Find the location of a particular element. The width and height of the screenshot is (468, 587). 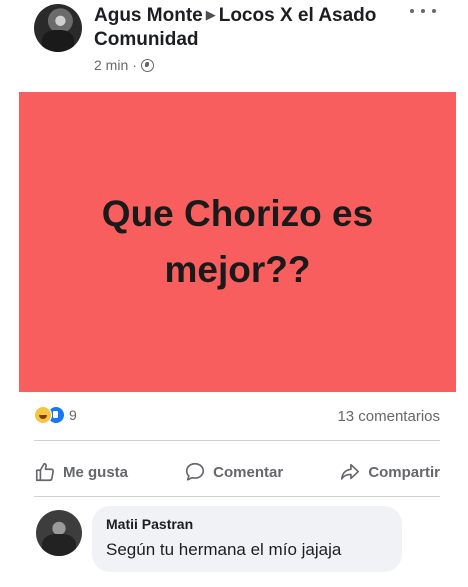

globe-icon is located at coordinates (147, 65).